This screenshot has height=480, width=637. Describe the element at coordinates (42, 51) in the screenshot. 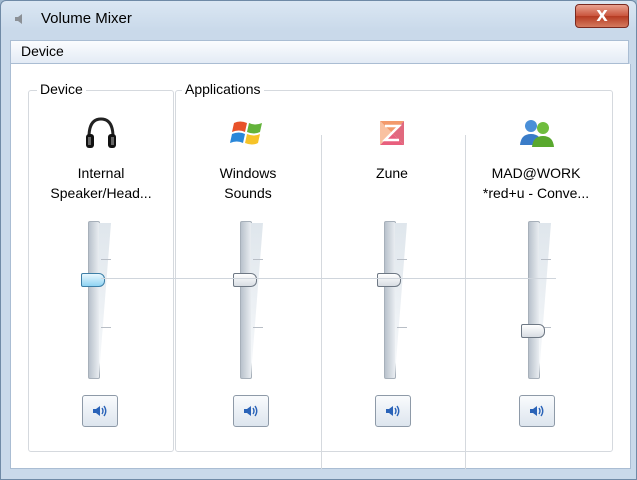

I see `menu-device: Device` at that location.